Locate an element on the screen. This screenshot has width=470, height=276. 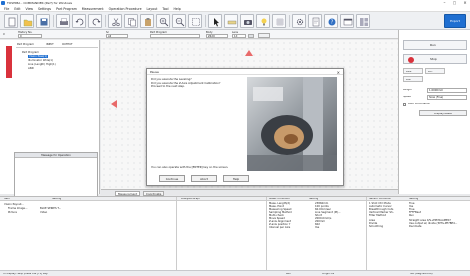
stop-icon is located at coordinates (411, 59).